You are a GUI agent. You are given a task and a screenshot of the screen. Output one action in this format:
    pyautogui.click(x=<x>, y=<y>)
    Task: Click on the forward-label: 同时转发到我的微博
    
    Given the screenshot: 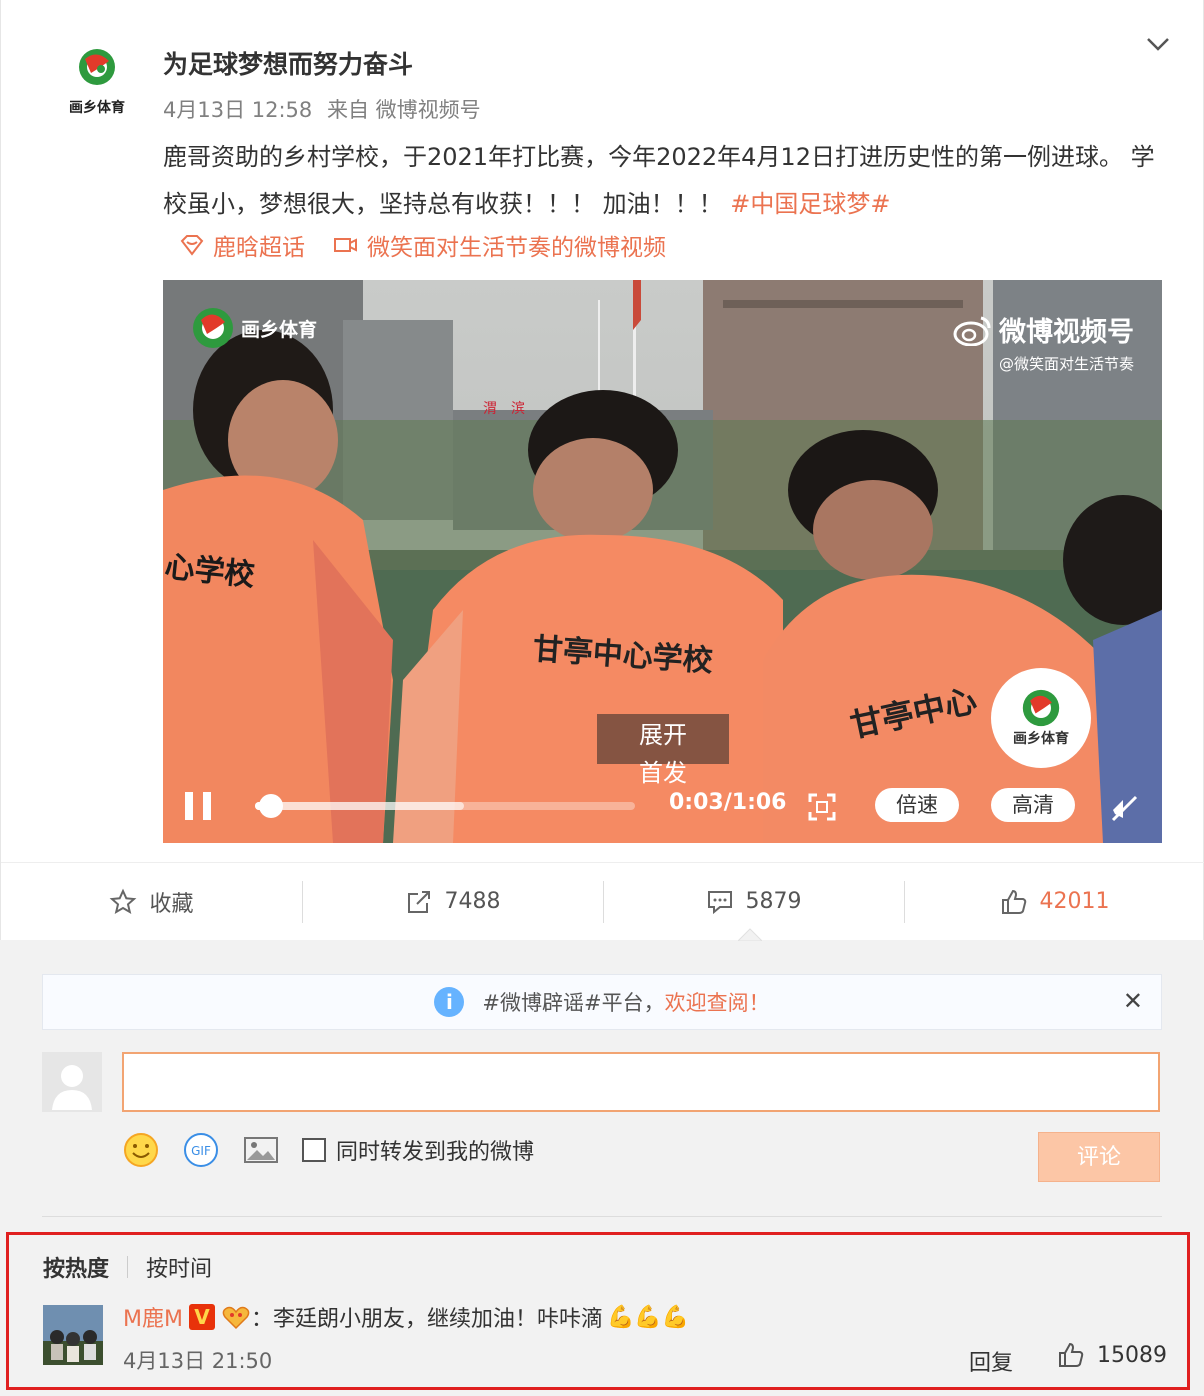 What is the action you would take?
    pyautogui.click(x=435, y=1152)
    